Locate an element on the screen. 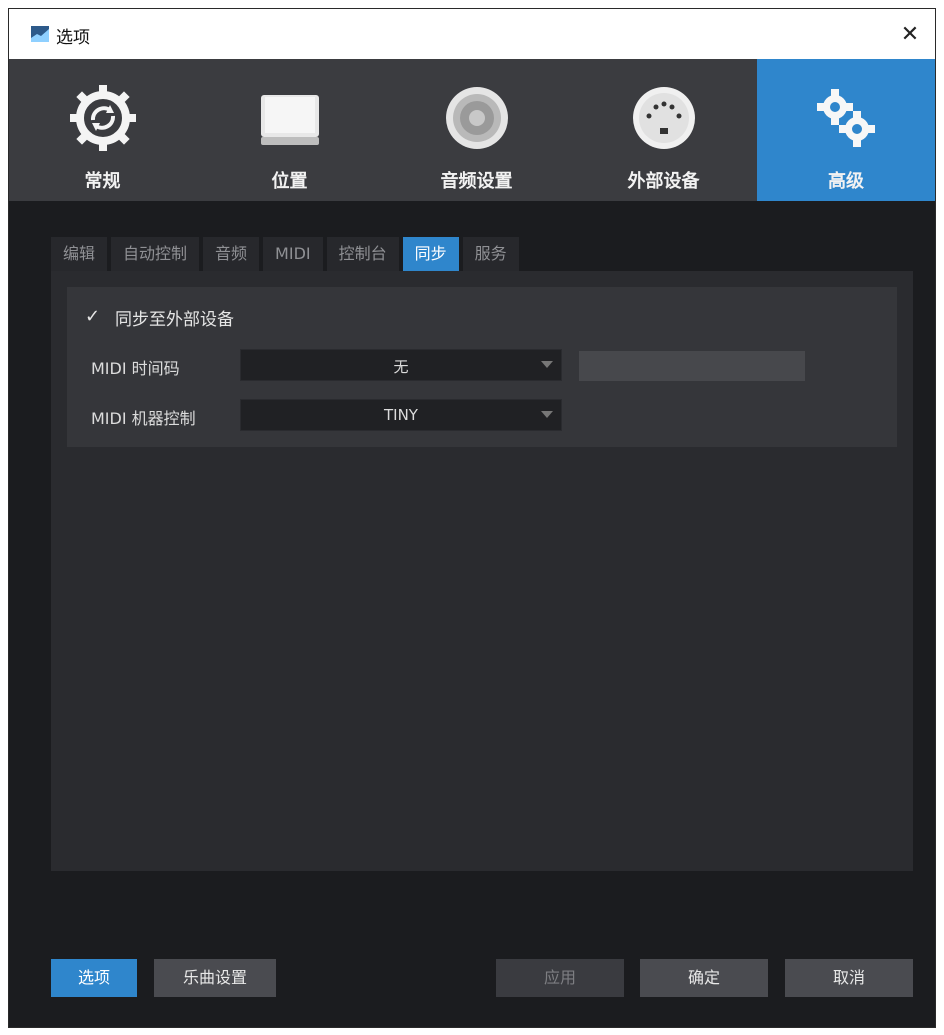 Image resolution: width=944 pixels, height=1035 pixels. midi-port-icon is located at coordinates (663, 118).